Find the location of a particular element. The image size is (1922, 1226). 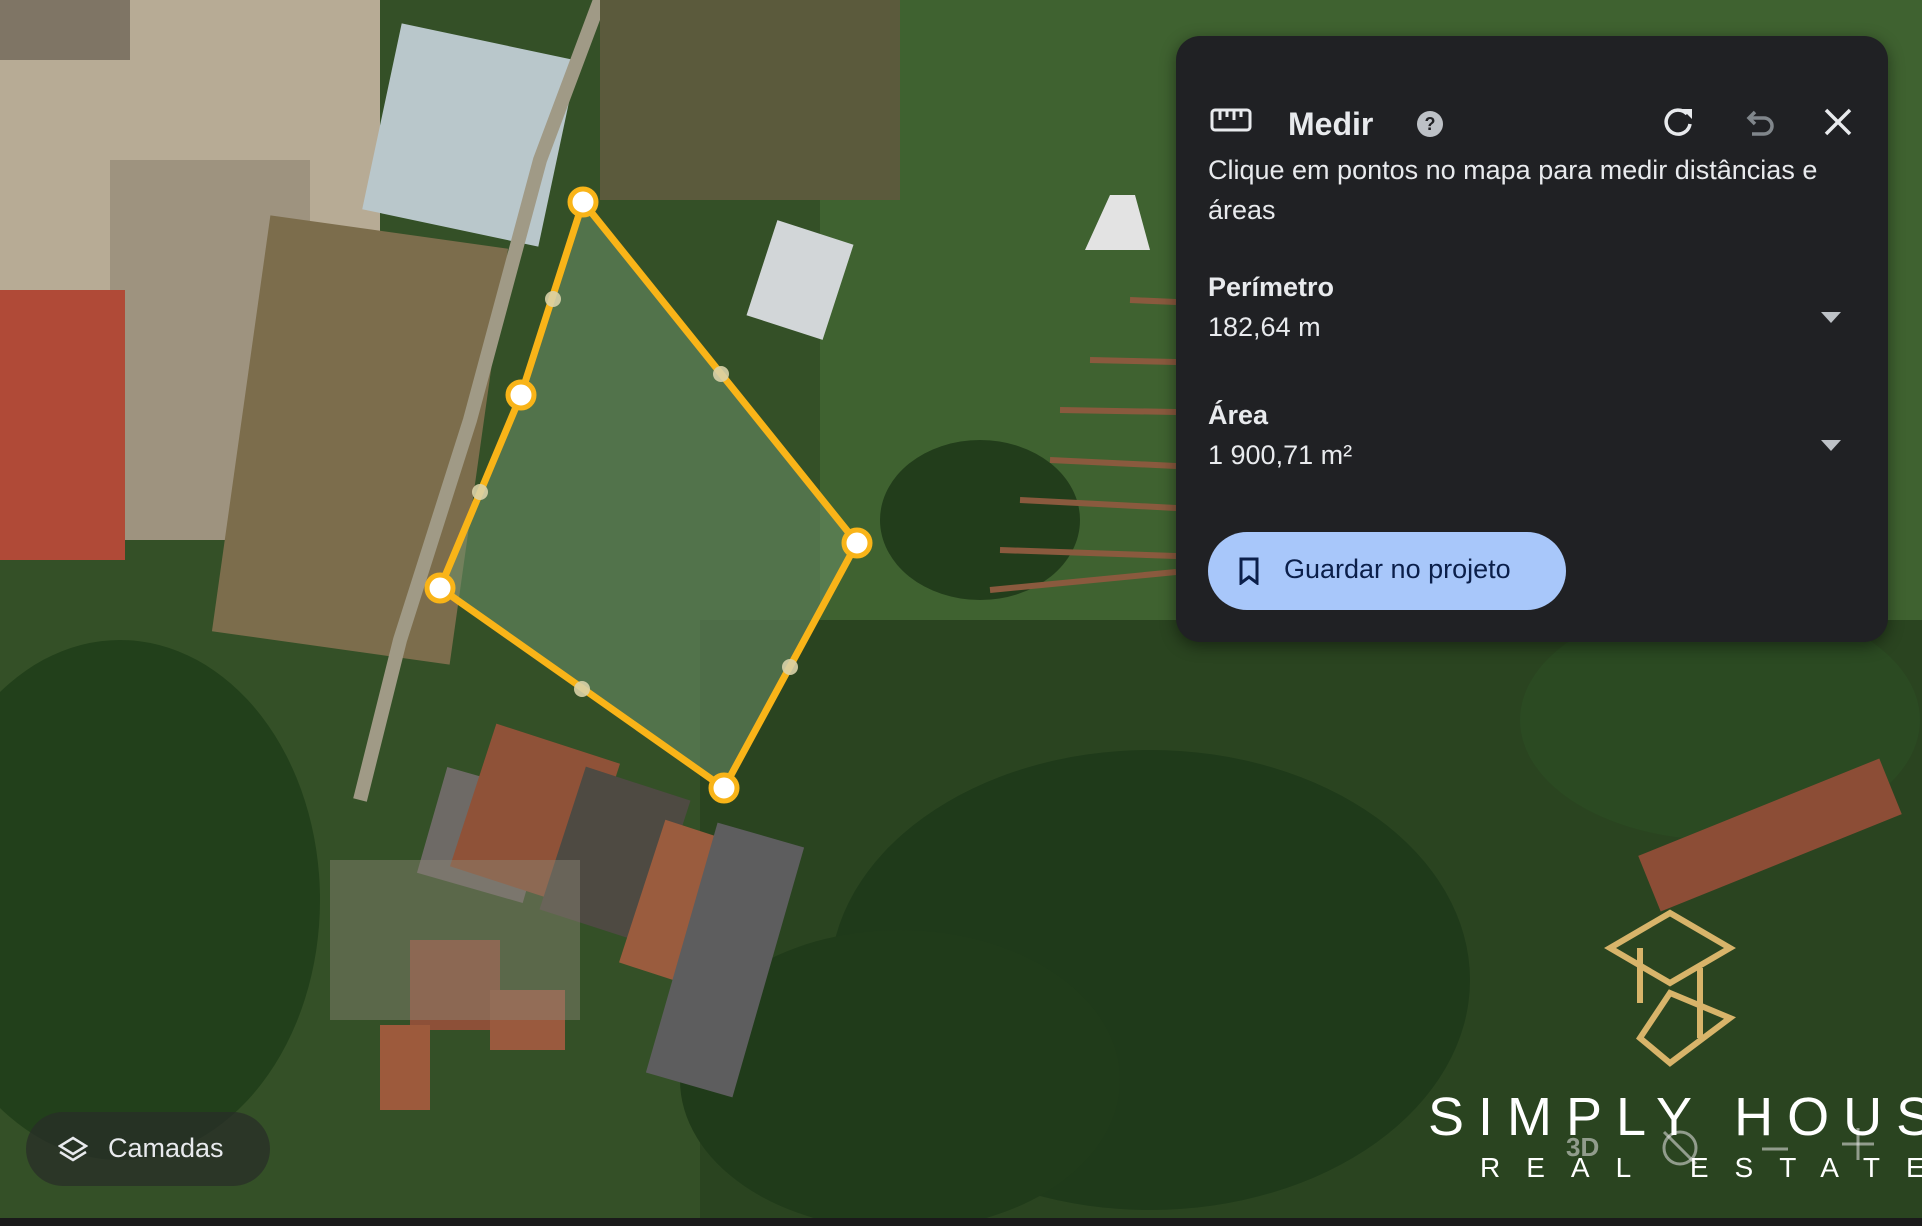

bottom-bar is located at coordinates (961, 1222).